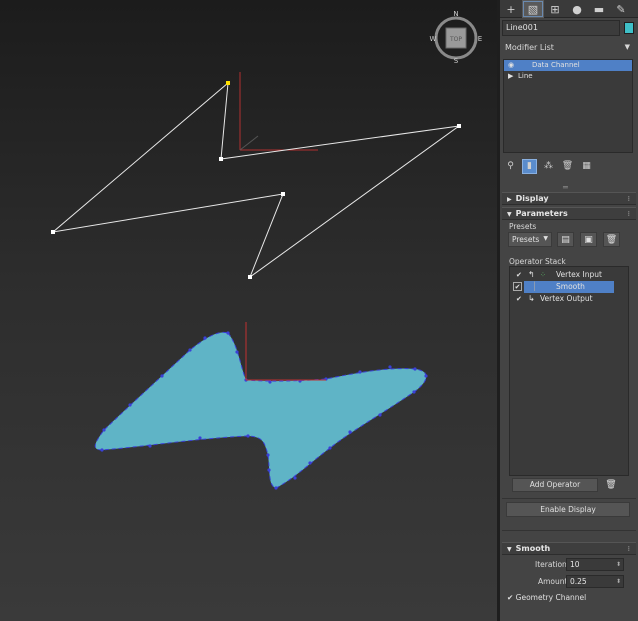 The image size is (638, 621). I want to click on rollout-display: ▶ Display ⁞, so click(569, 198).